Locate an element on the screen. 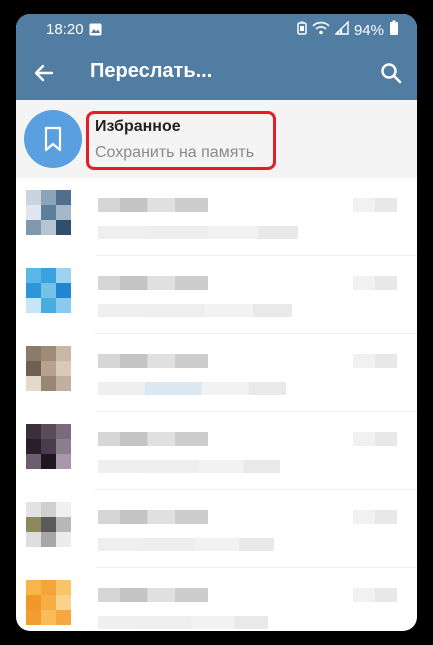  status-time: 18:20 is located at coordinates (65, 29).